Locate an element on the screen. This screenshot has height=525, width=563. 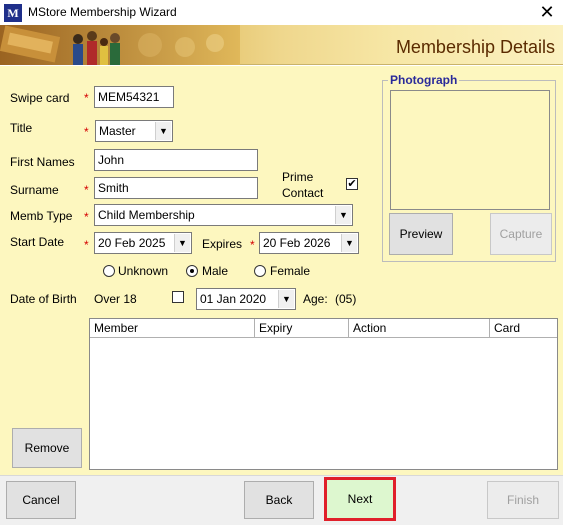
gender-radio-unknown is located at coordinates (109, 271).